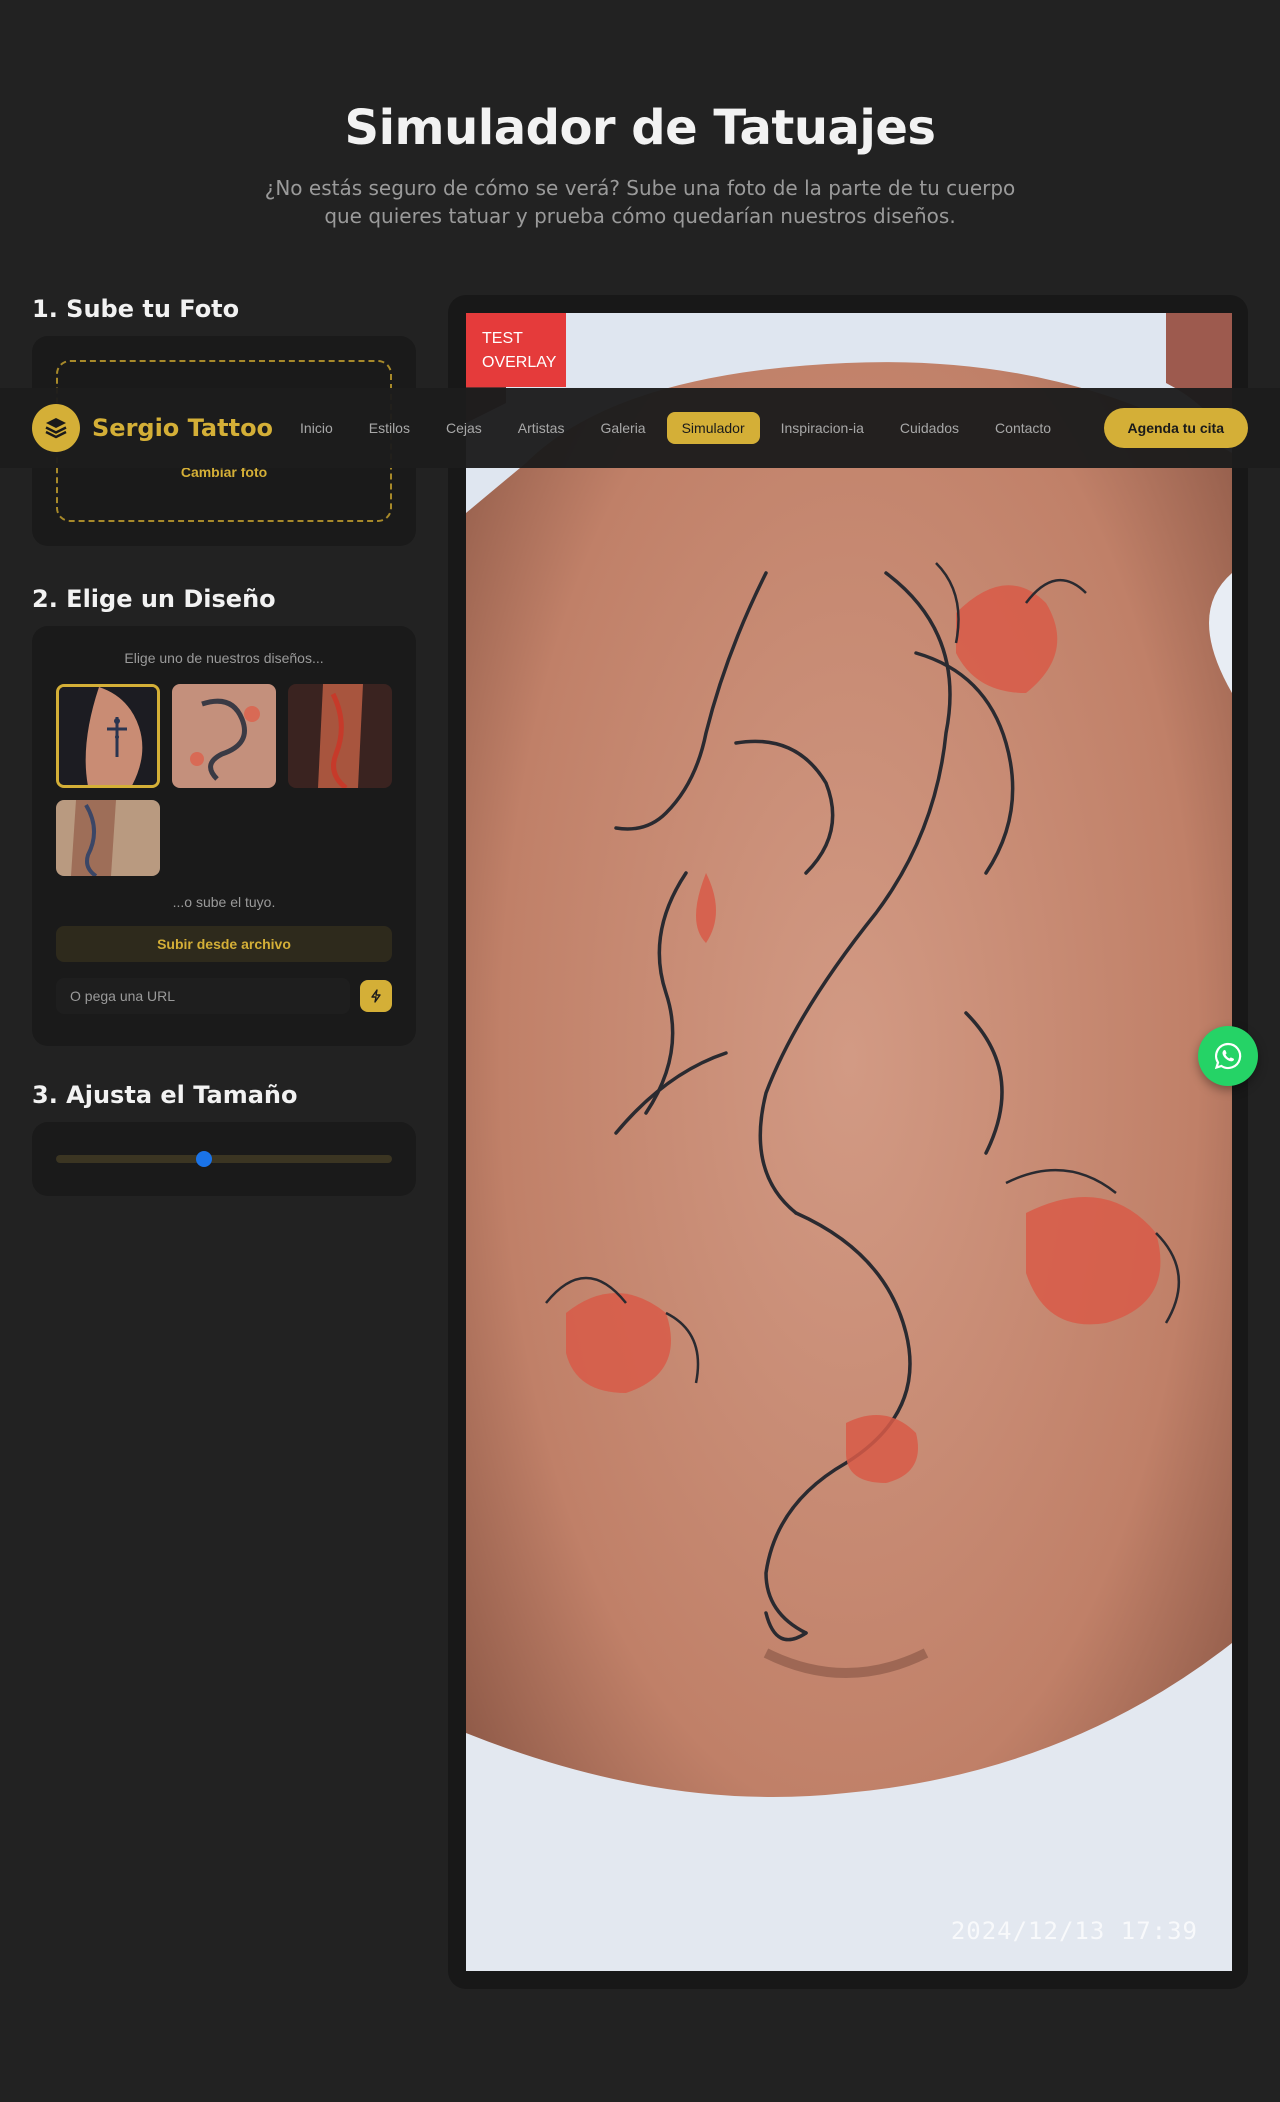 The height and width of the screenshot is (2102, 1280). I want to click on size-slider-handle, so click(203, 1159).